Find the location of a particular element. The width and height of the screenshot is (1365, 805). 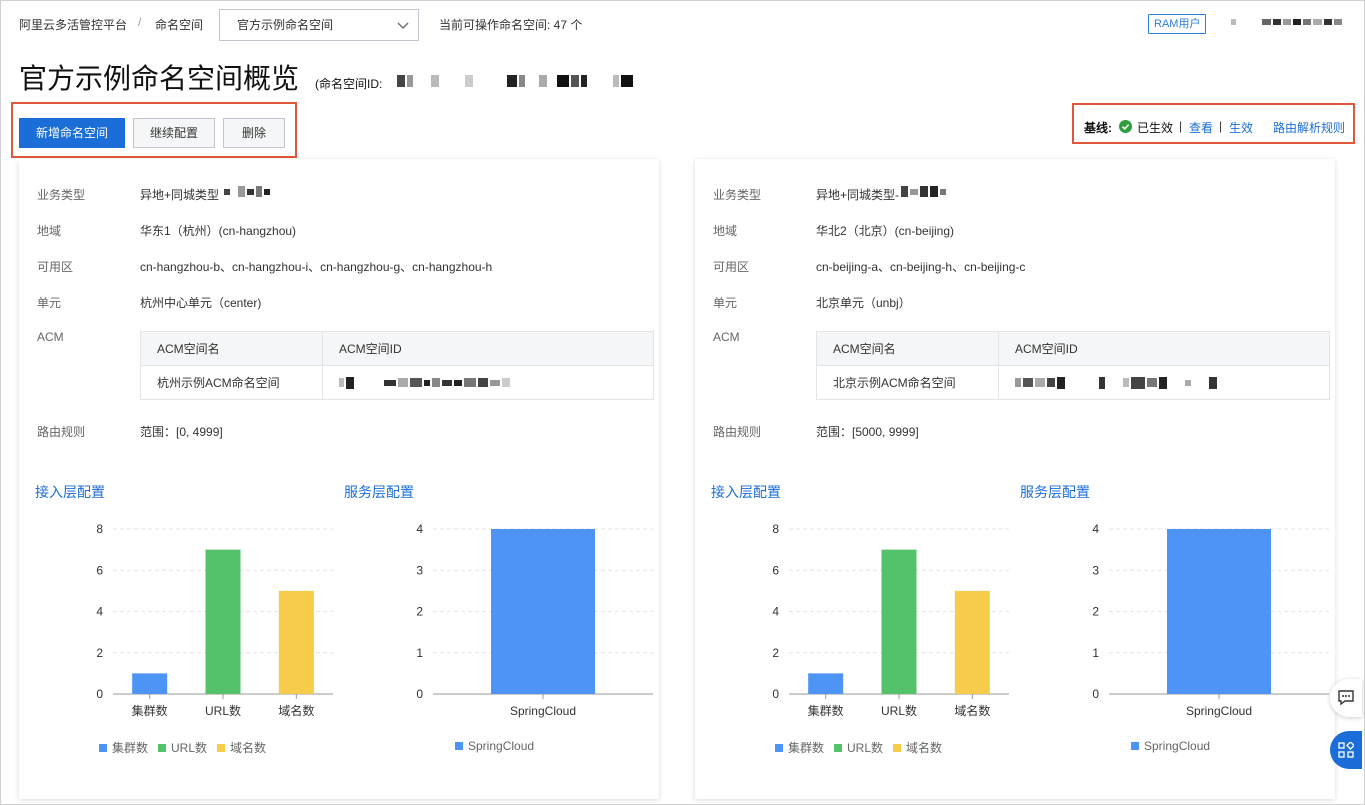

legend-label: SpringCloud is located at coordinates (1177, 746).